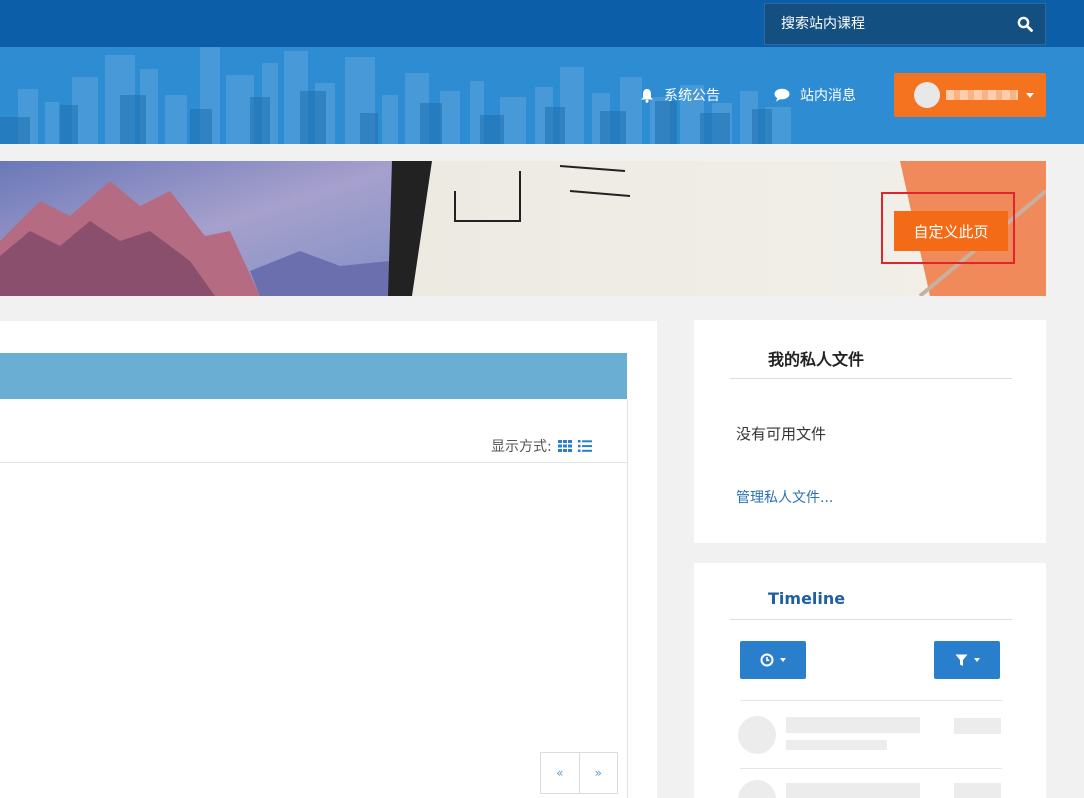 Image resolution: width=1084 pixels, height=798 pixels. I want to click on list-view-button, so click(584, 446).